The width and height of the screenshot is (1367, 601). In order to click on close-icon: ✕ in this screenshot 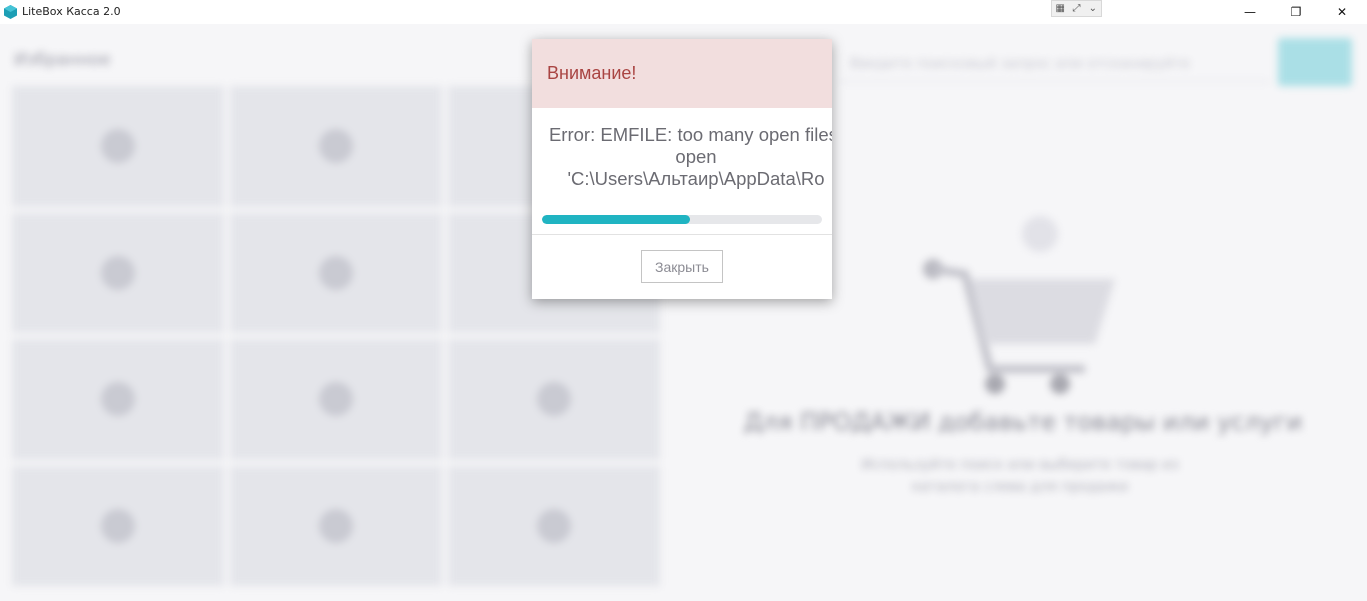, I will do `click(1342, 12)`.